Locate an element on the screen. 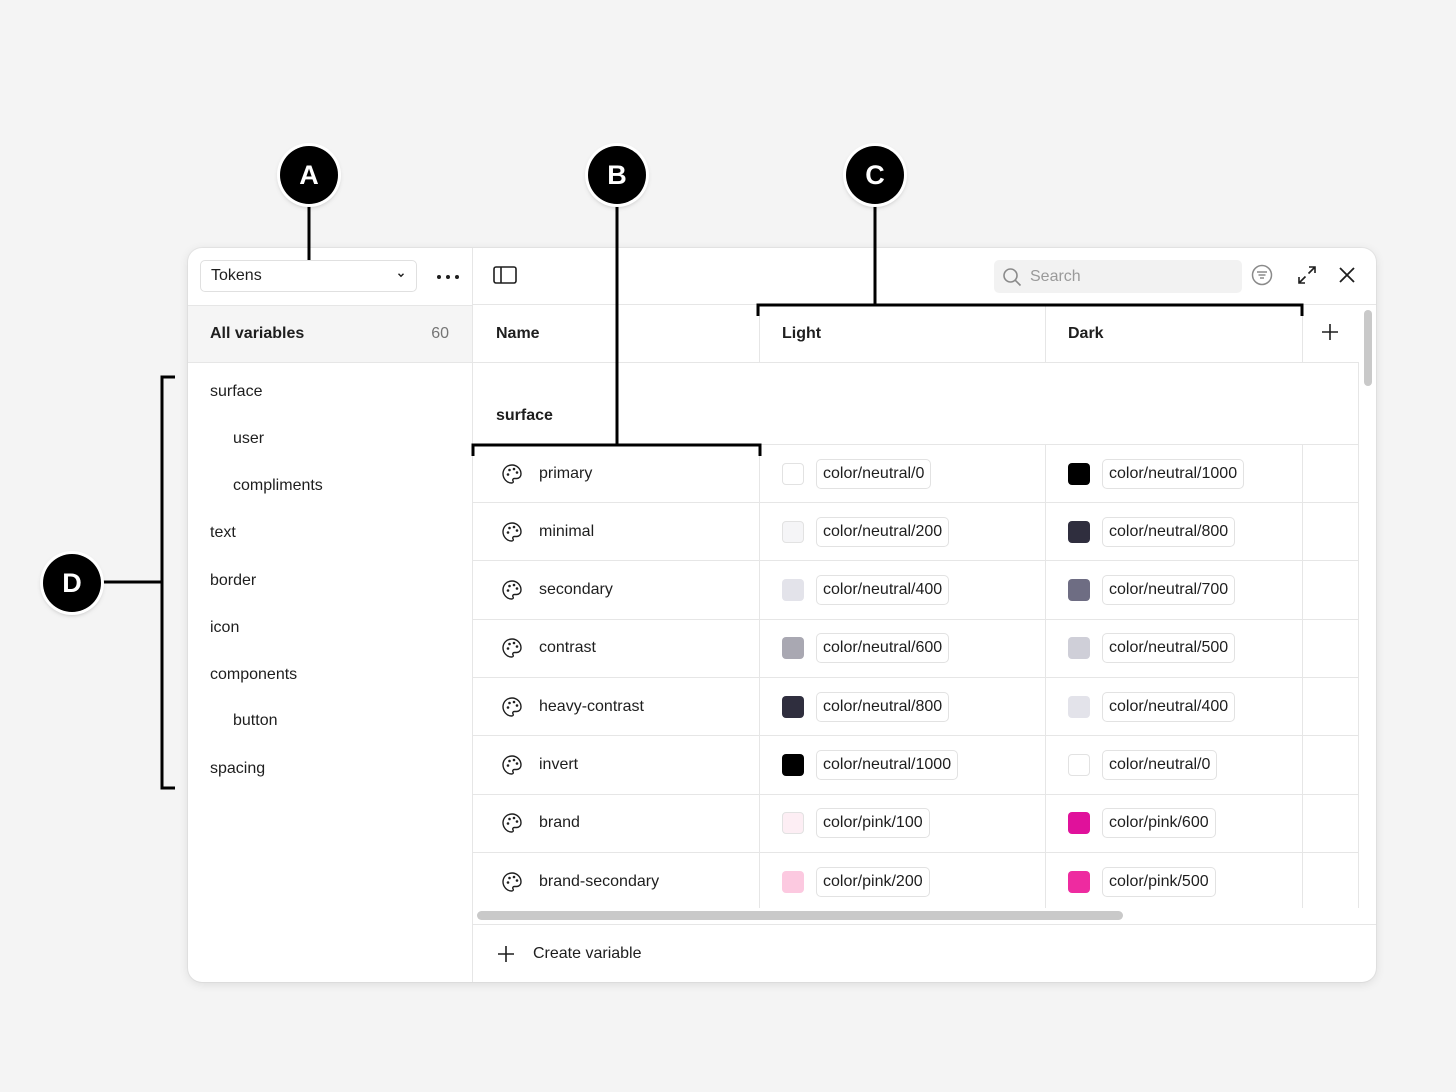 This screenshot has width=1456, height=1092. light-value-cell: color/neutral/800 is located at coordinates (866, 706).